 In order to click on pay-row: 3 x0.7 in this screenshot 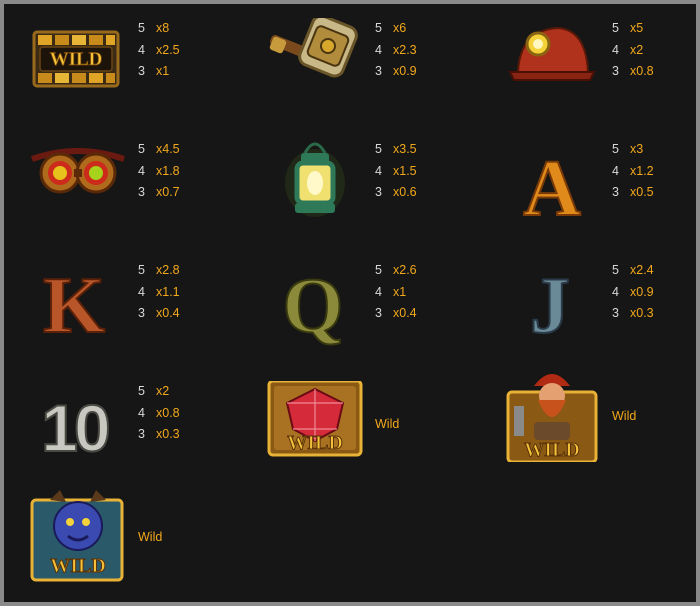, I will do `click(159, 192)`.